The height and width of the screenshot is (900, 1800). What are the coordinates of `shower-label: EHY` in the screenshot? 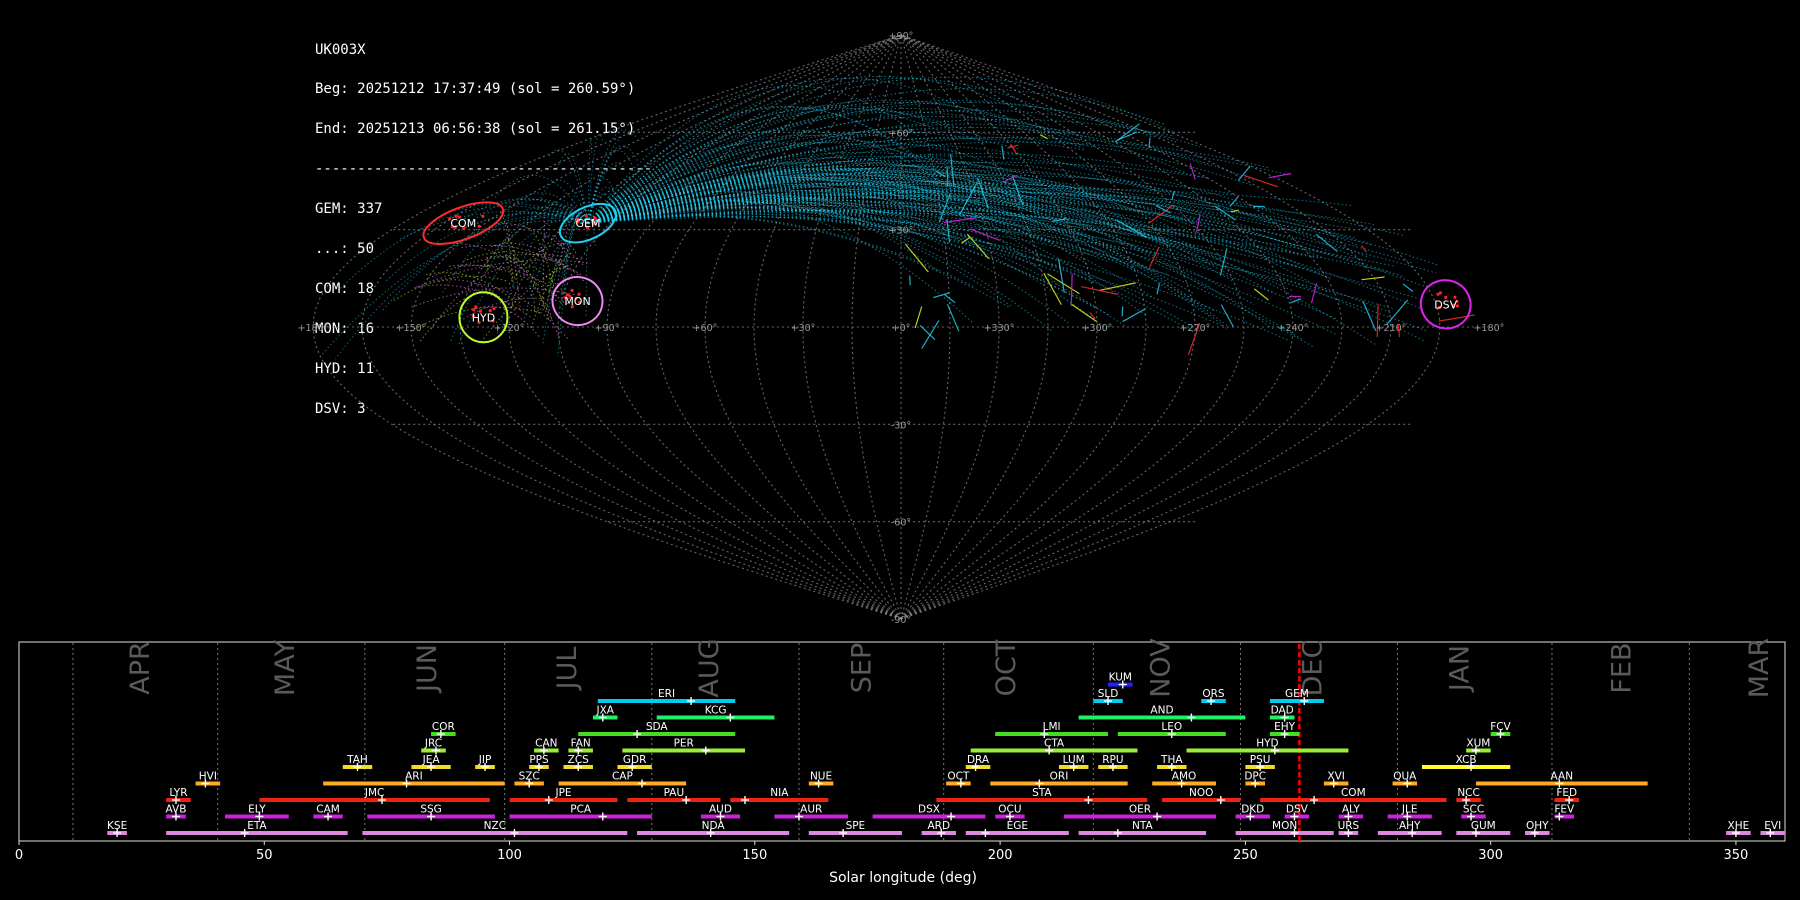 It's located at (1285, 727).